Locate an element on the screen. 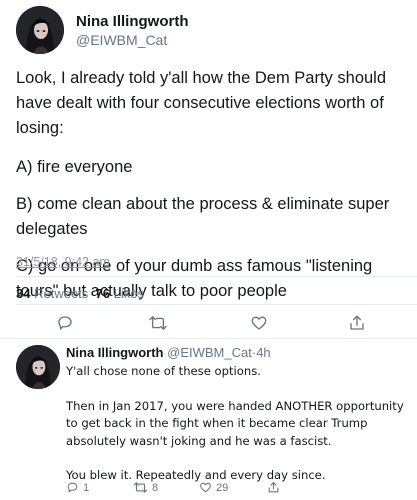  like-button is located at coordinates (259, 323).